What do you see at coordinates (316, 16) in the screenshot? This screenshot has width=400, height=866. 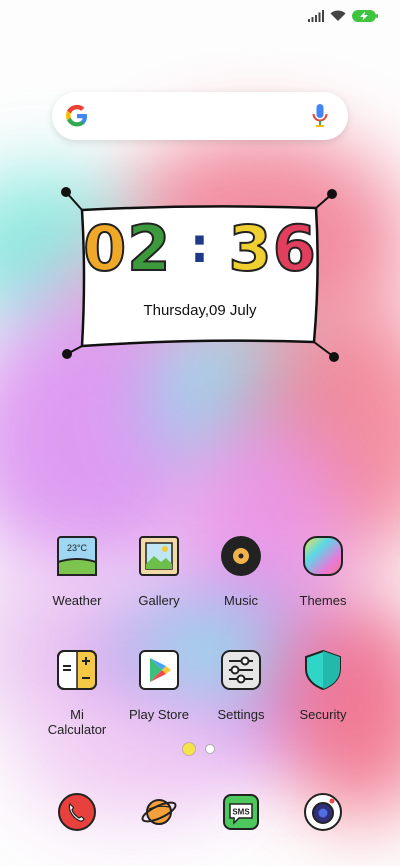 I see `signal-icon` at bounding box center [316, 16].